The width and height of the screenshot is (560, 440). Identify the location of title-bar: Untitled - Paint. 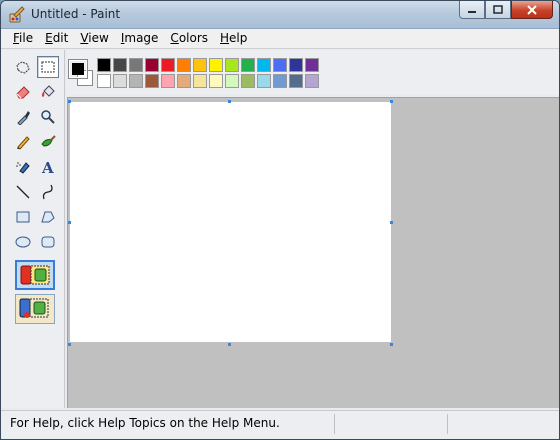
(280, 15).